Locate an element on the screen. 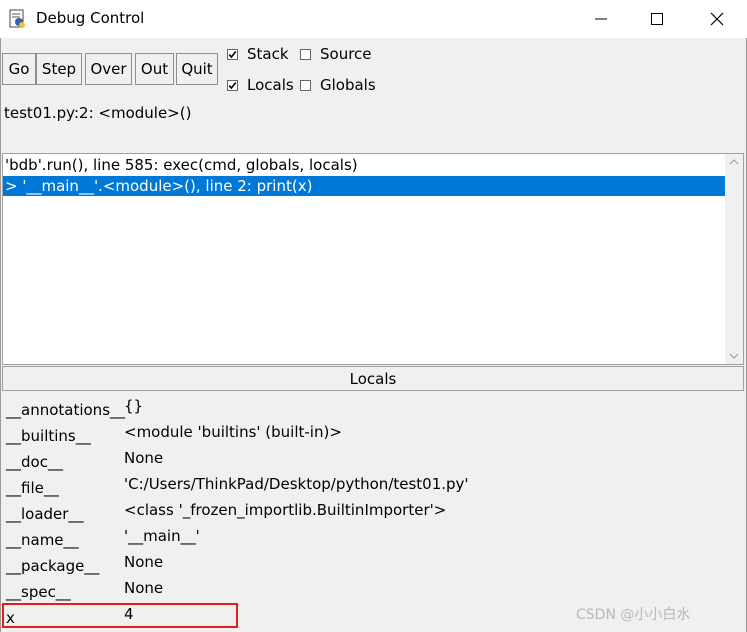  stack-label: Stack is located at coordinates (268, 54).